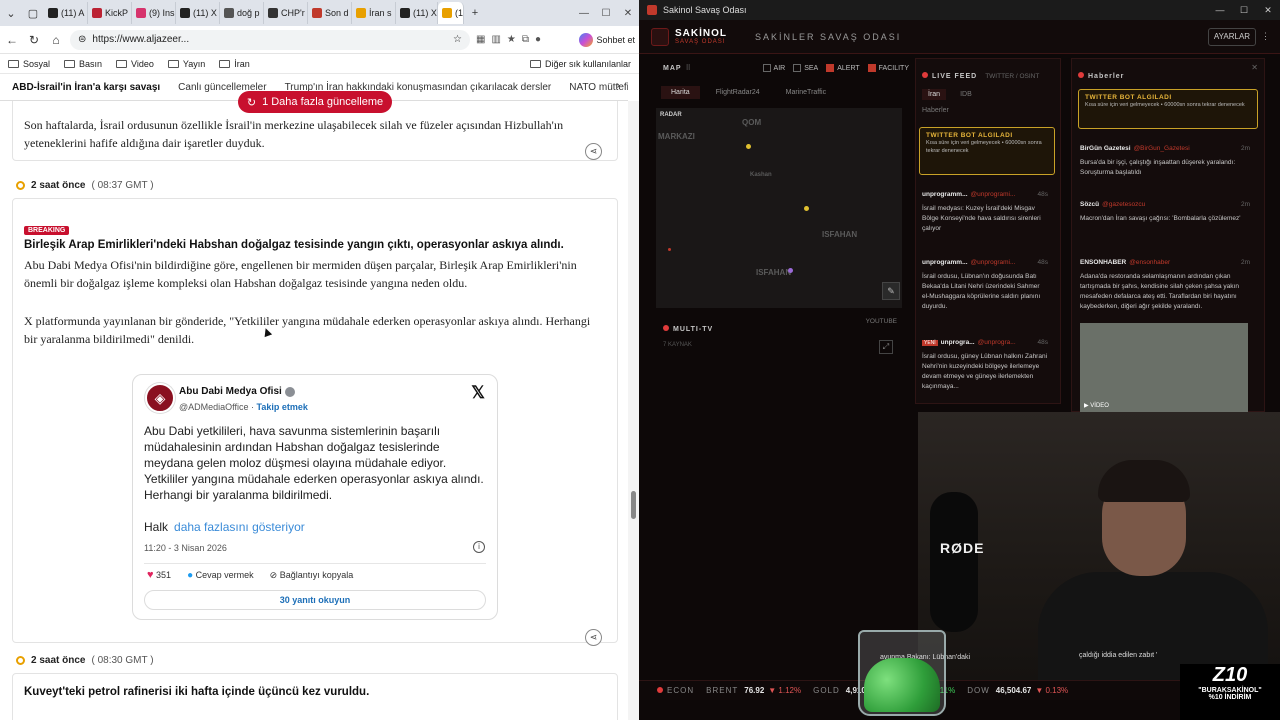  What do you see at coordinates (160, 398) in the screenshot?
I see `avatar: ◈` at bounding box center [160, 398].